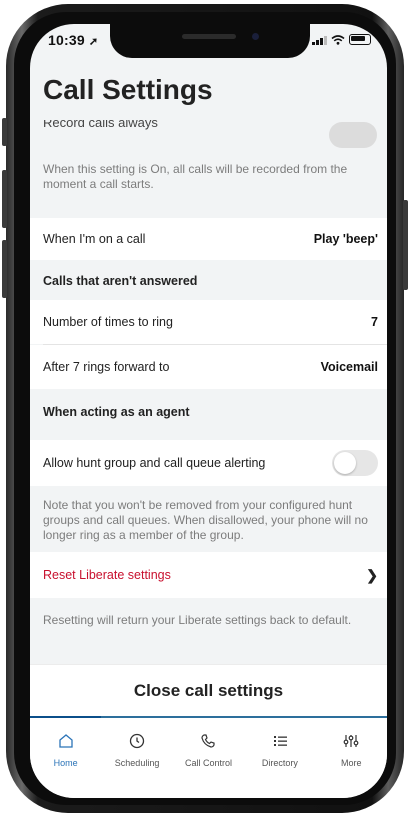  I want to click on home-icon, so click(66, 741).